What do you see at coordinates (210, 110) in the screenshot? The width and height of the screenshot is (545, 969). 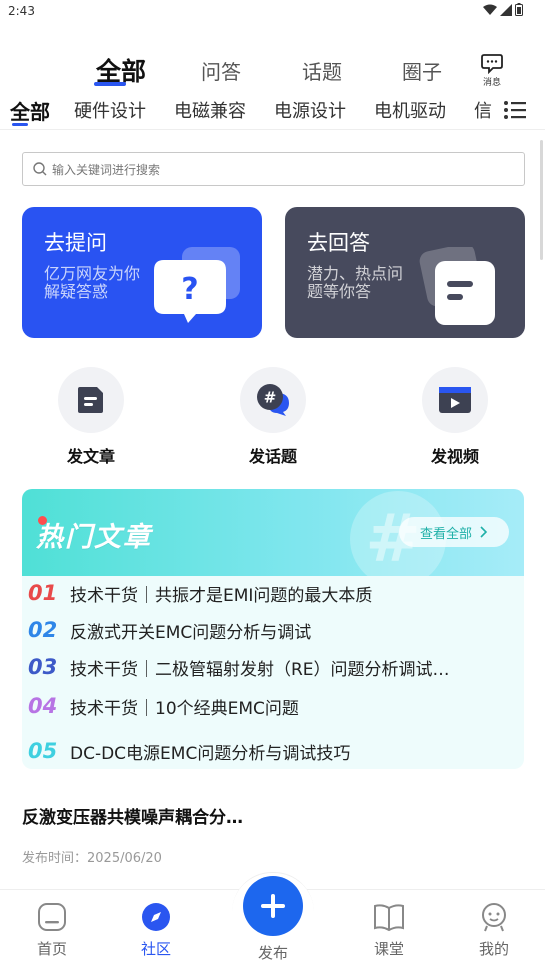 I see `category-emc: 电磁兼容` at bounding box center [210, 110].